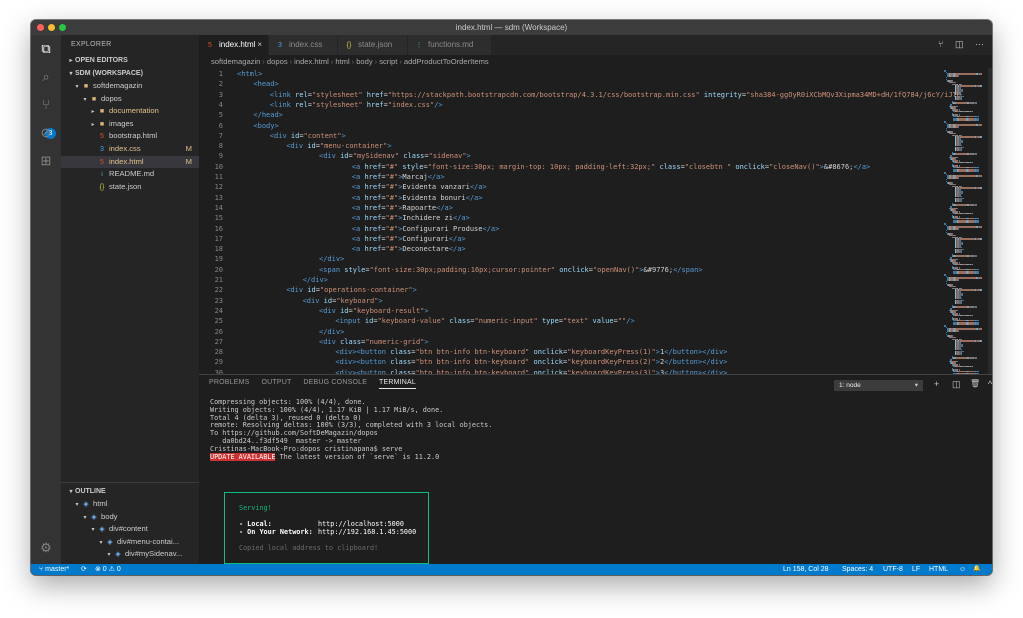 This screenshot has width=1023, height=618. What do you see at coordinates (130, 174) in the screenshot?
I see `file-tree-item: i README.md` at bounding box center [130, 174].